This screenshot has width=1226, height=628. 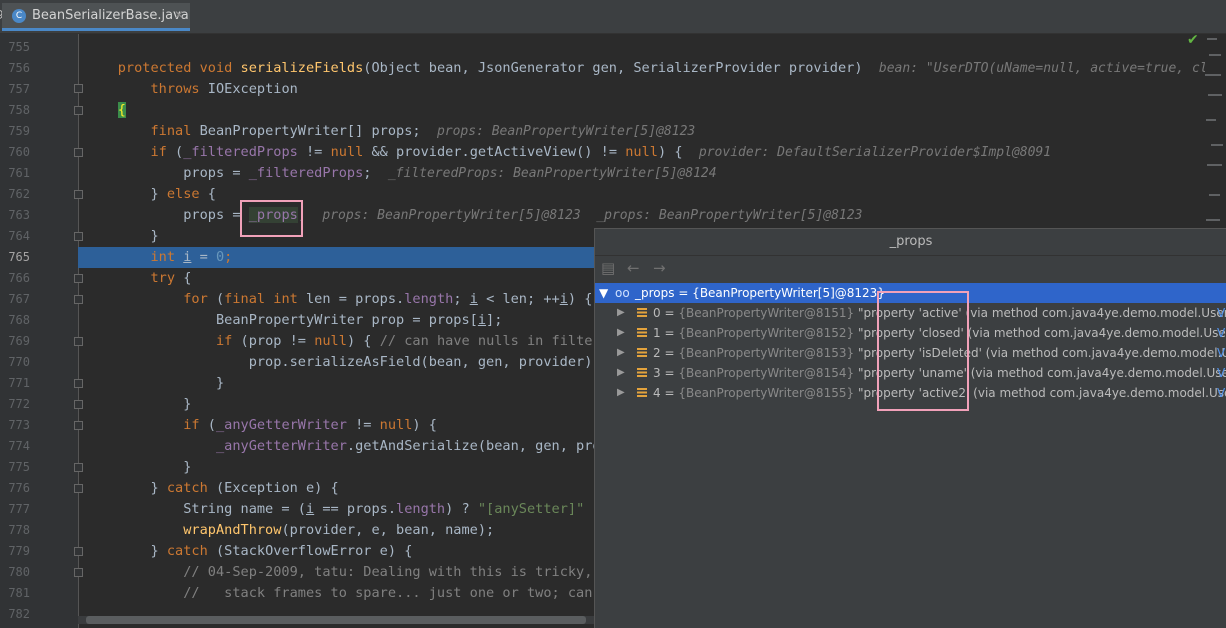 What do you see at coordinates (608, 268) in the screenshot?
I see `folder-icon: ▤` at bounding box center [608, 268].